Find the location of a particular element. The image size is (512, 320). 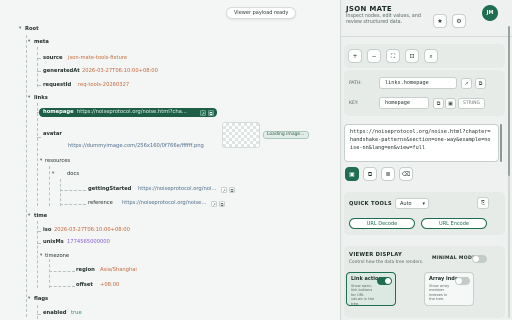

tree-key: iso is located at coordinates (47, 230).